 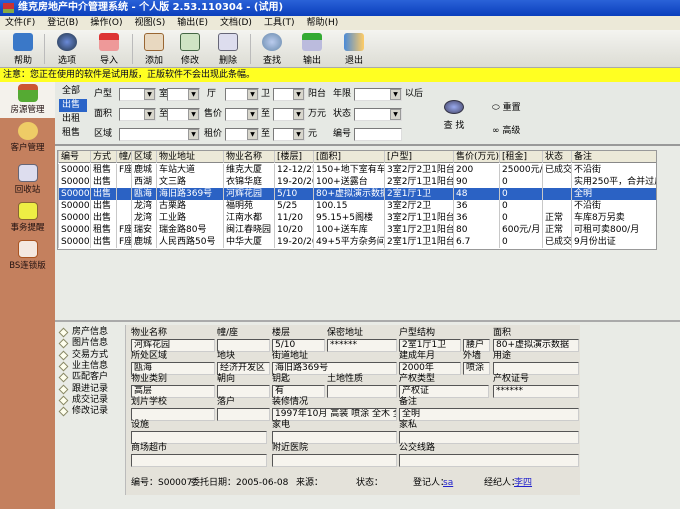 I want to click on options-button: 选项, so click(x=67, y=49).